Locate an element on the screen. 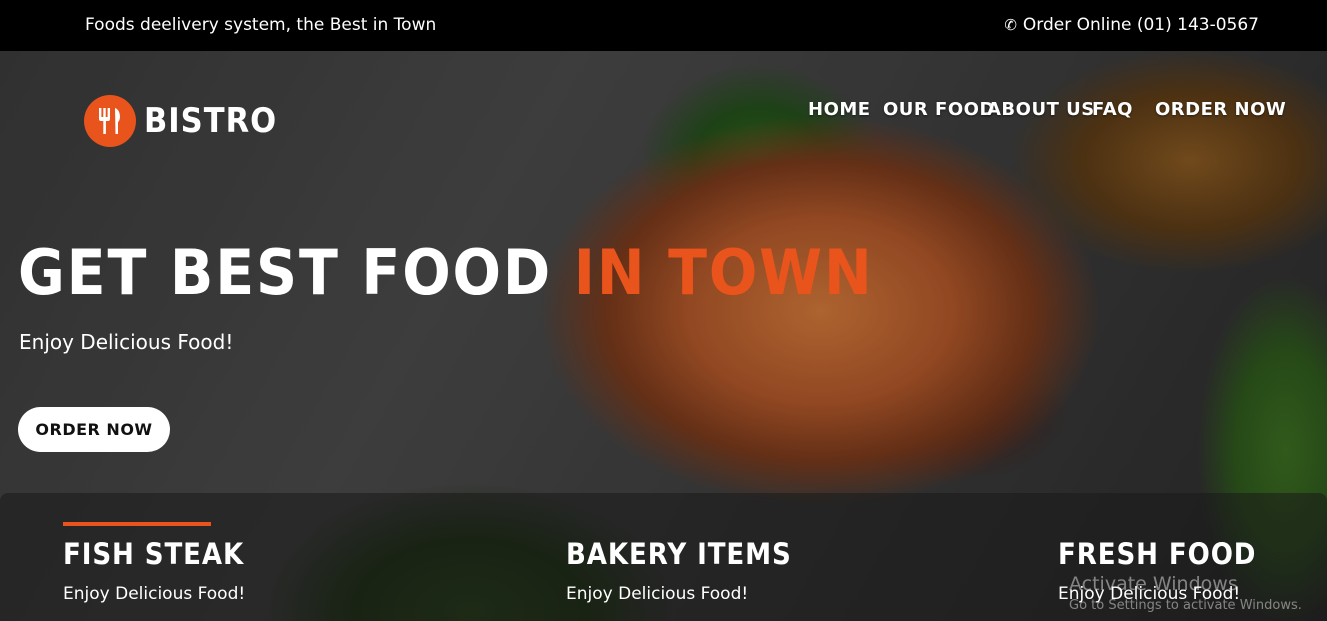  headline-accent: IN TOWN is located at coordinates (723, 272).